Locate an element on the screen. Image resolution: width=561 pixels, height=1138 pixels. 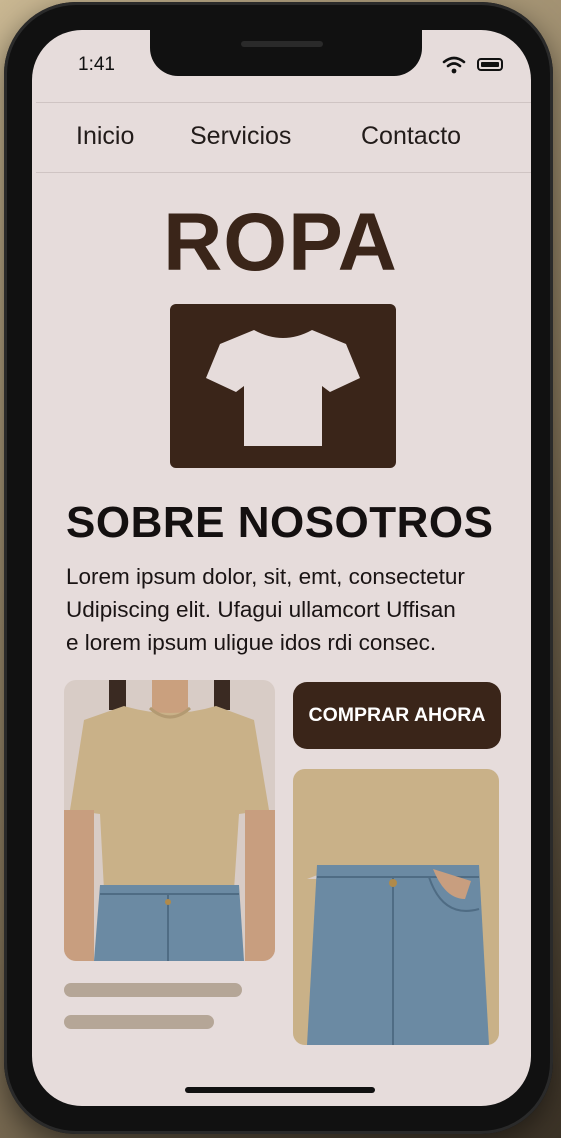
tshirt-icon is located at coordinates (283, 388).